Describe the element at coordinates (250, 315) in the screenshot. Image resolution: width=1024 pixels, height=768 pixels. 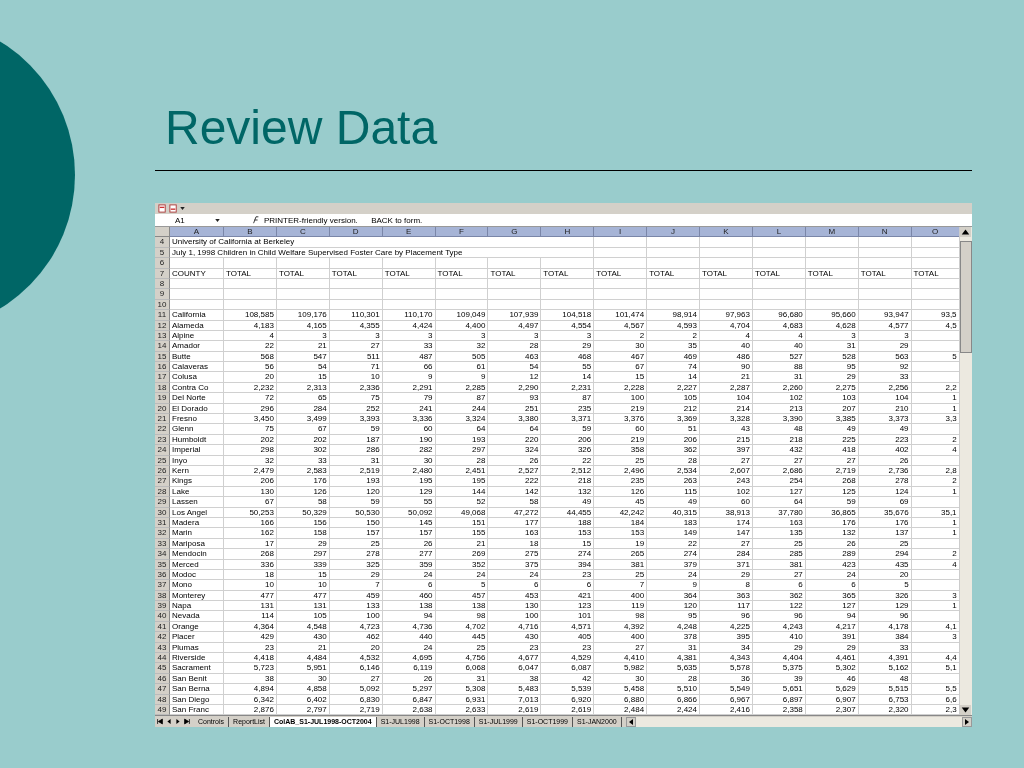
I see `table-cell: 108,585` at that location.